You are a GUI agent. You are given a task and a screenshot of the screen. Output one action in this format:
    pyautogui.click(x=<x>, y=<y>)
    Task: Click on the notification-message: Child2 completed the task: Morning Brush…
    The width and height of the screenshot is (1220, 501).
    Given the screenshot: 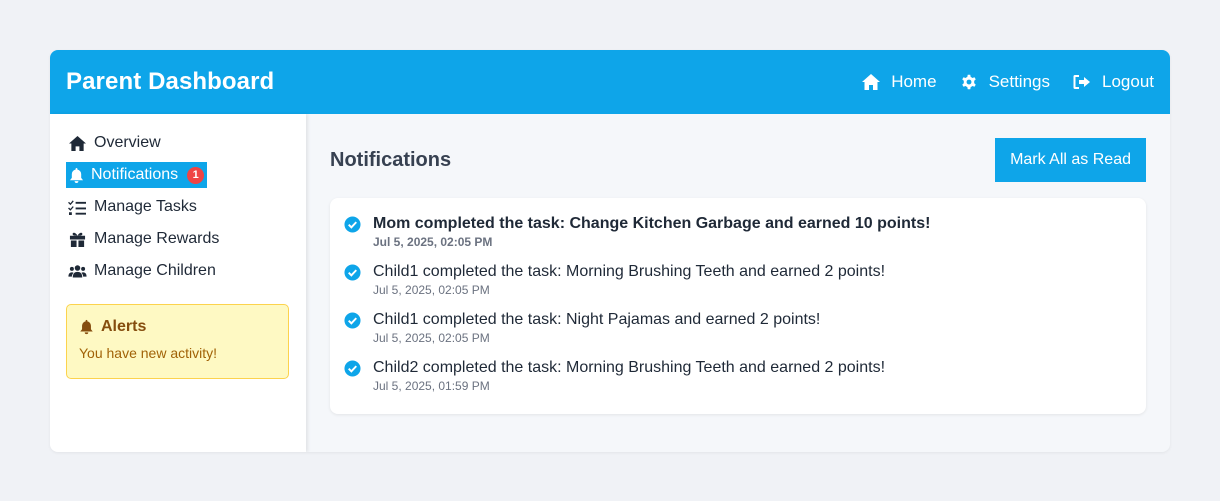 What is the action you would take?
    pyautogui.click(x=629, y=367)
    